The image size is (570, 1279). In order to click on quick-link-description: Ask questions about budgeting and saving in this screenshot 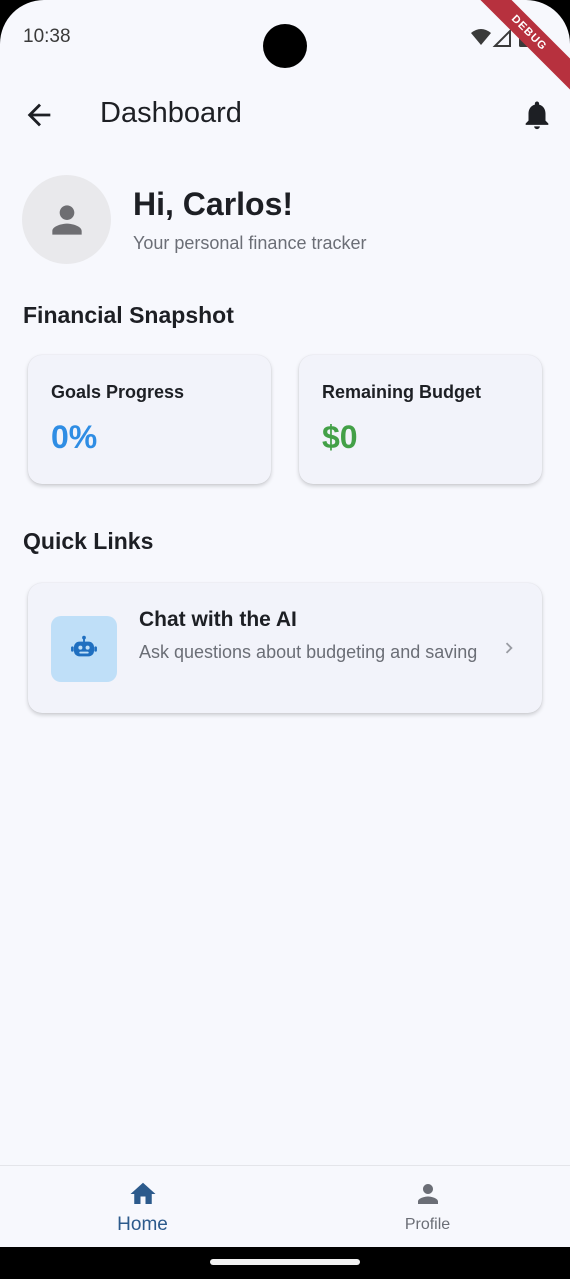, I will do `click(308, 652)`.